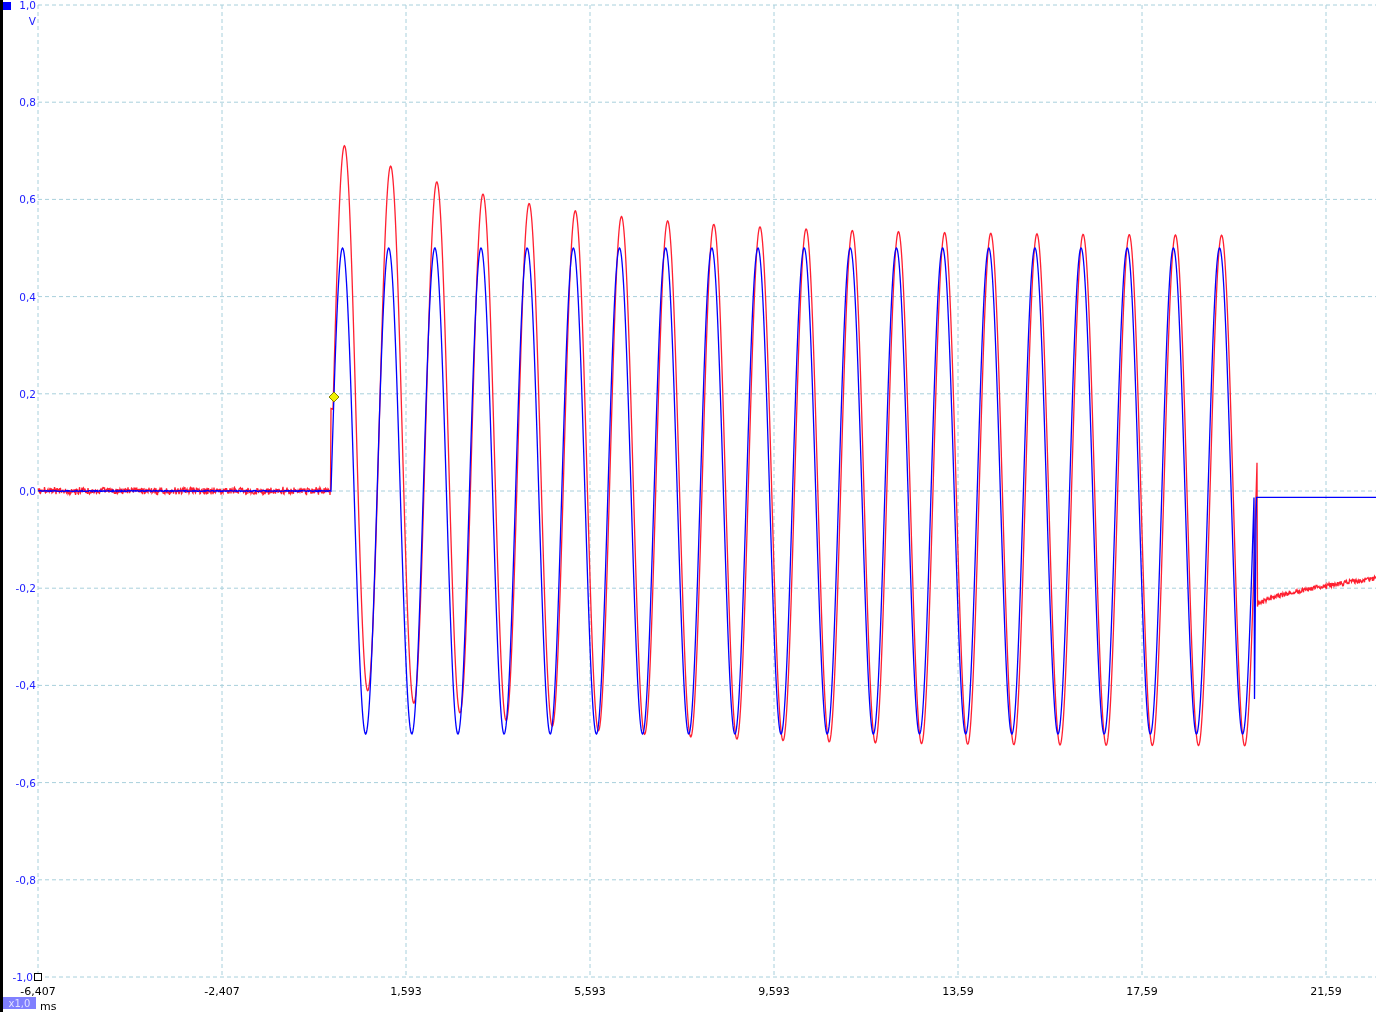  What do you see at coordinates (7, 6) in the screenshot?
I see `channel-marker-icon` at bounding box center [7, 6].